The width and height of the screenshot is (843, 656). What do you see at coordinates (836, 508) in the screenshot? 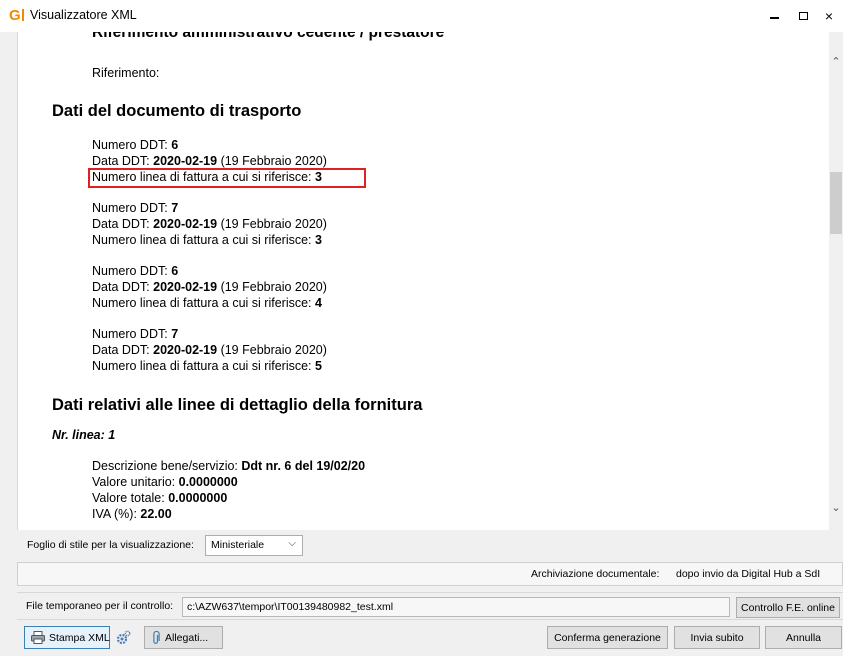
I see `chevron-down-icon: ⌄` at bounding box center [836, 508].